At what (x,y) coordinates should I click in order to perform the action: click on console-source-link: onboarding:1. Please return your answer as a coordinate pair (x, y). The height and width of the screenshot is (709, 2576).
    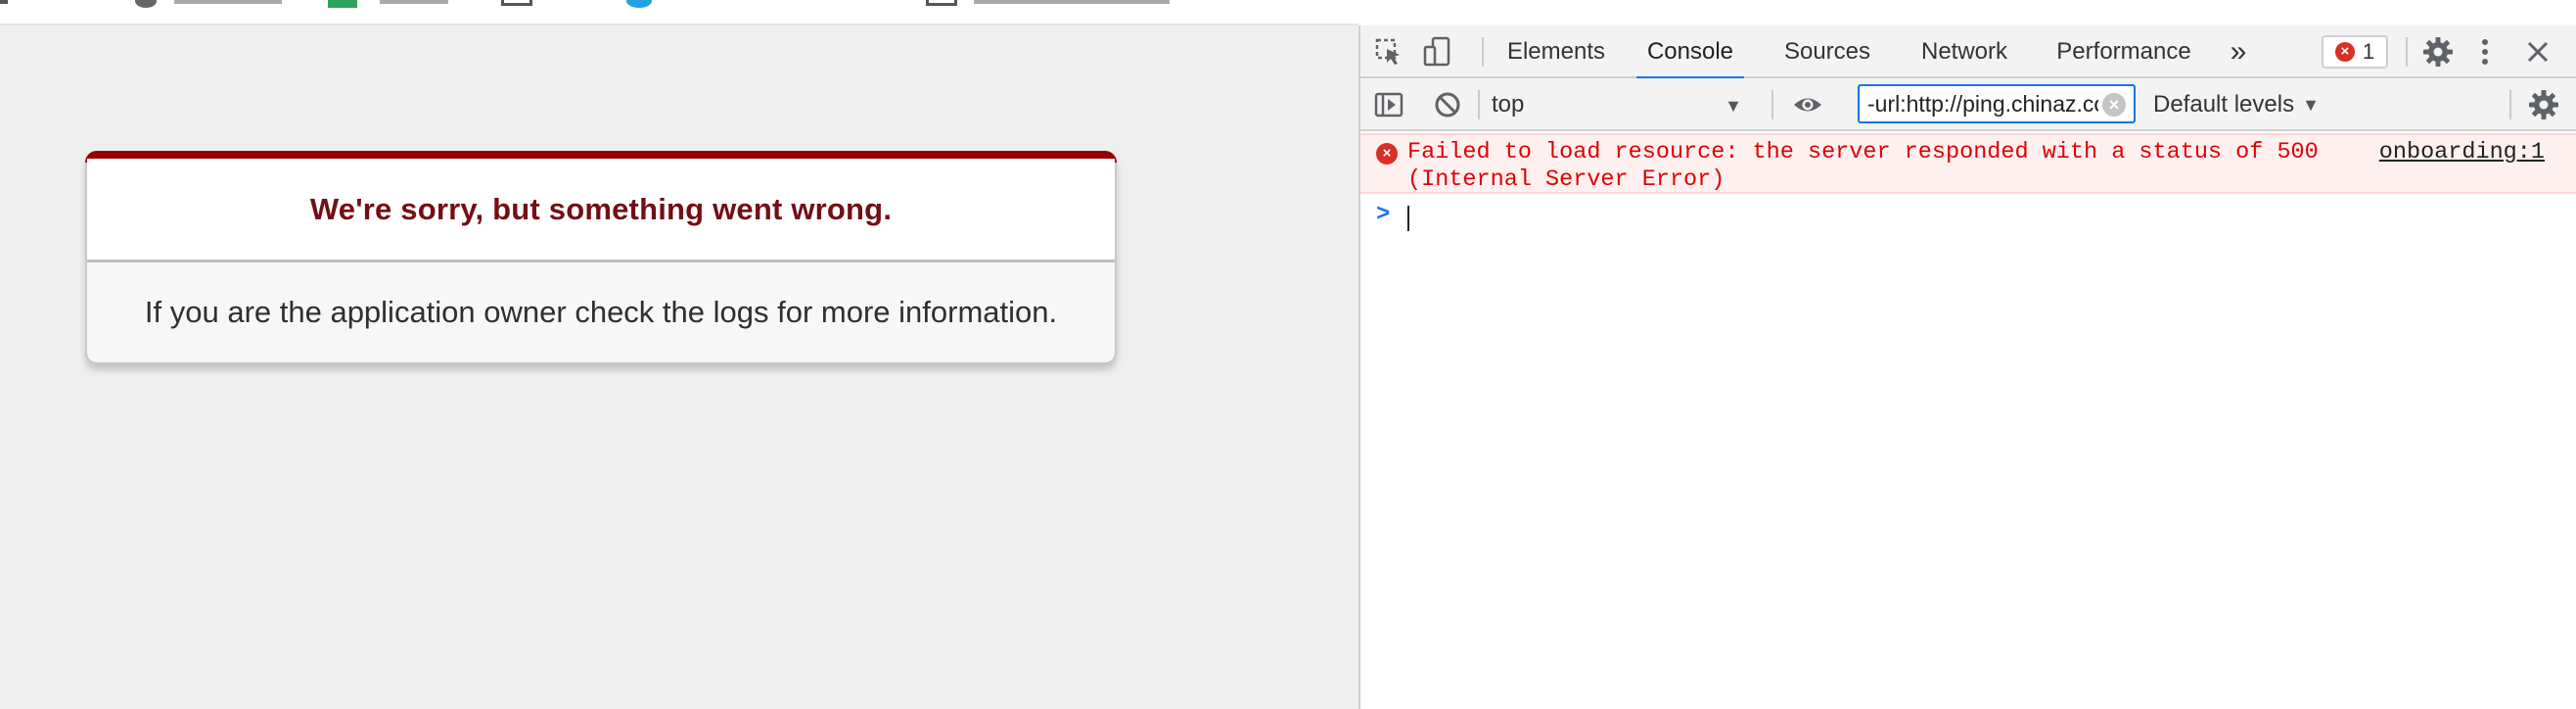
    Looking at the image, I should click on (2462, 152).